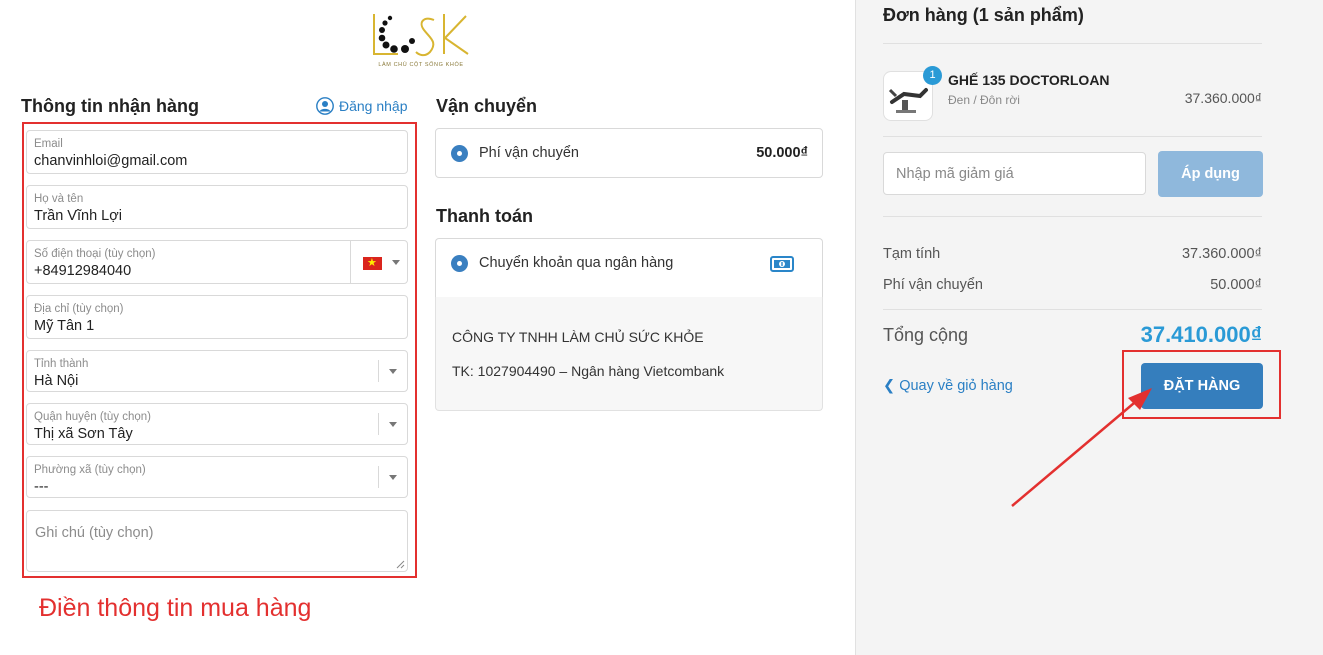 The width and height of the screenshot is (1323, 655). Describe the element at coordinates (78, 216) in the screenshot. I see `full-name-value: Trần Vĩnh Lợi` at that location.